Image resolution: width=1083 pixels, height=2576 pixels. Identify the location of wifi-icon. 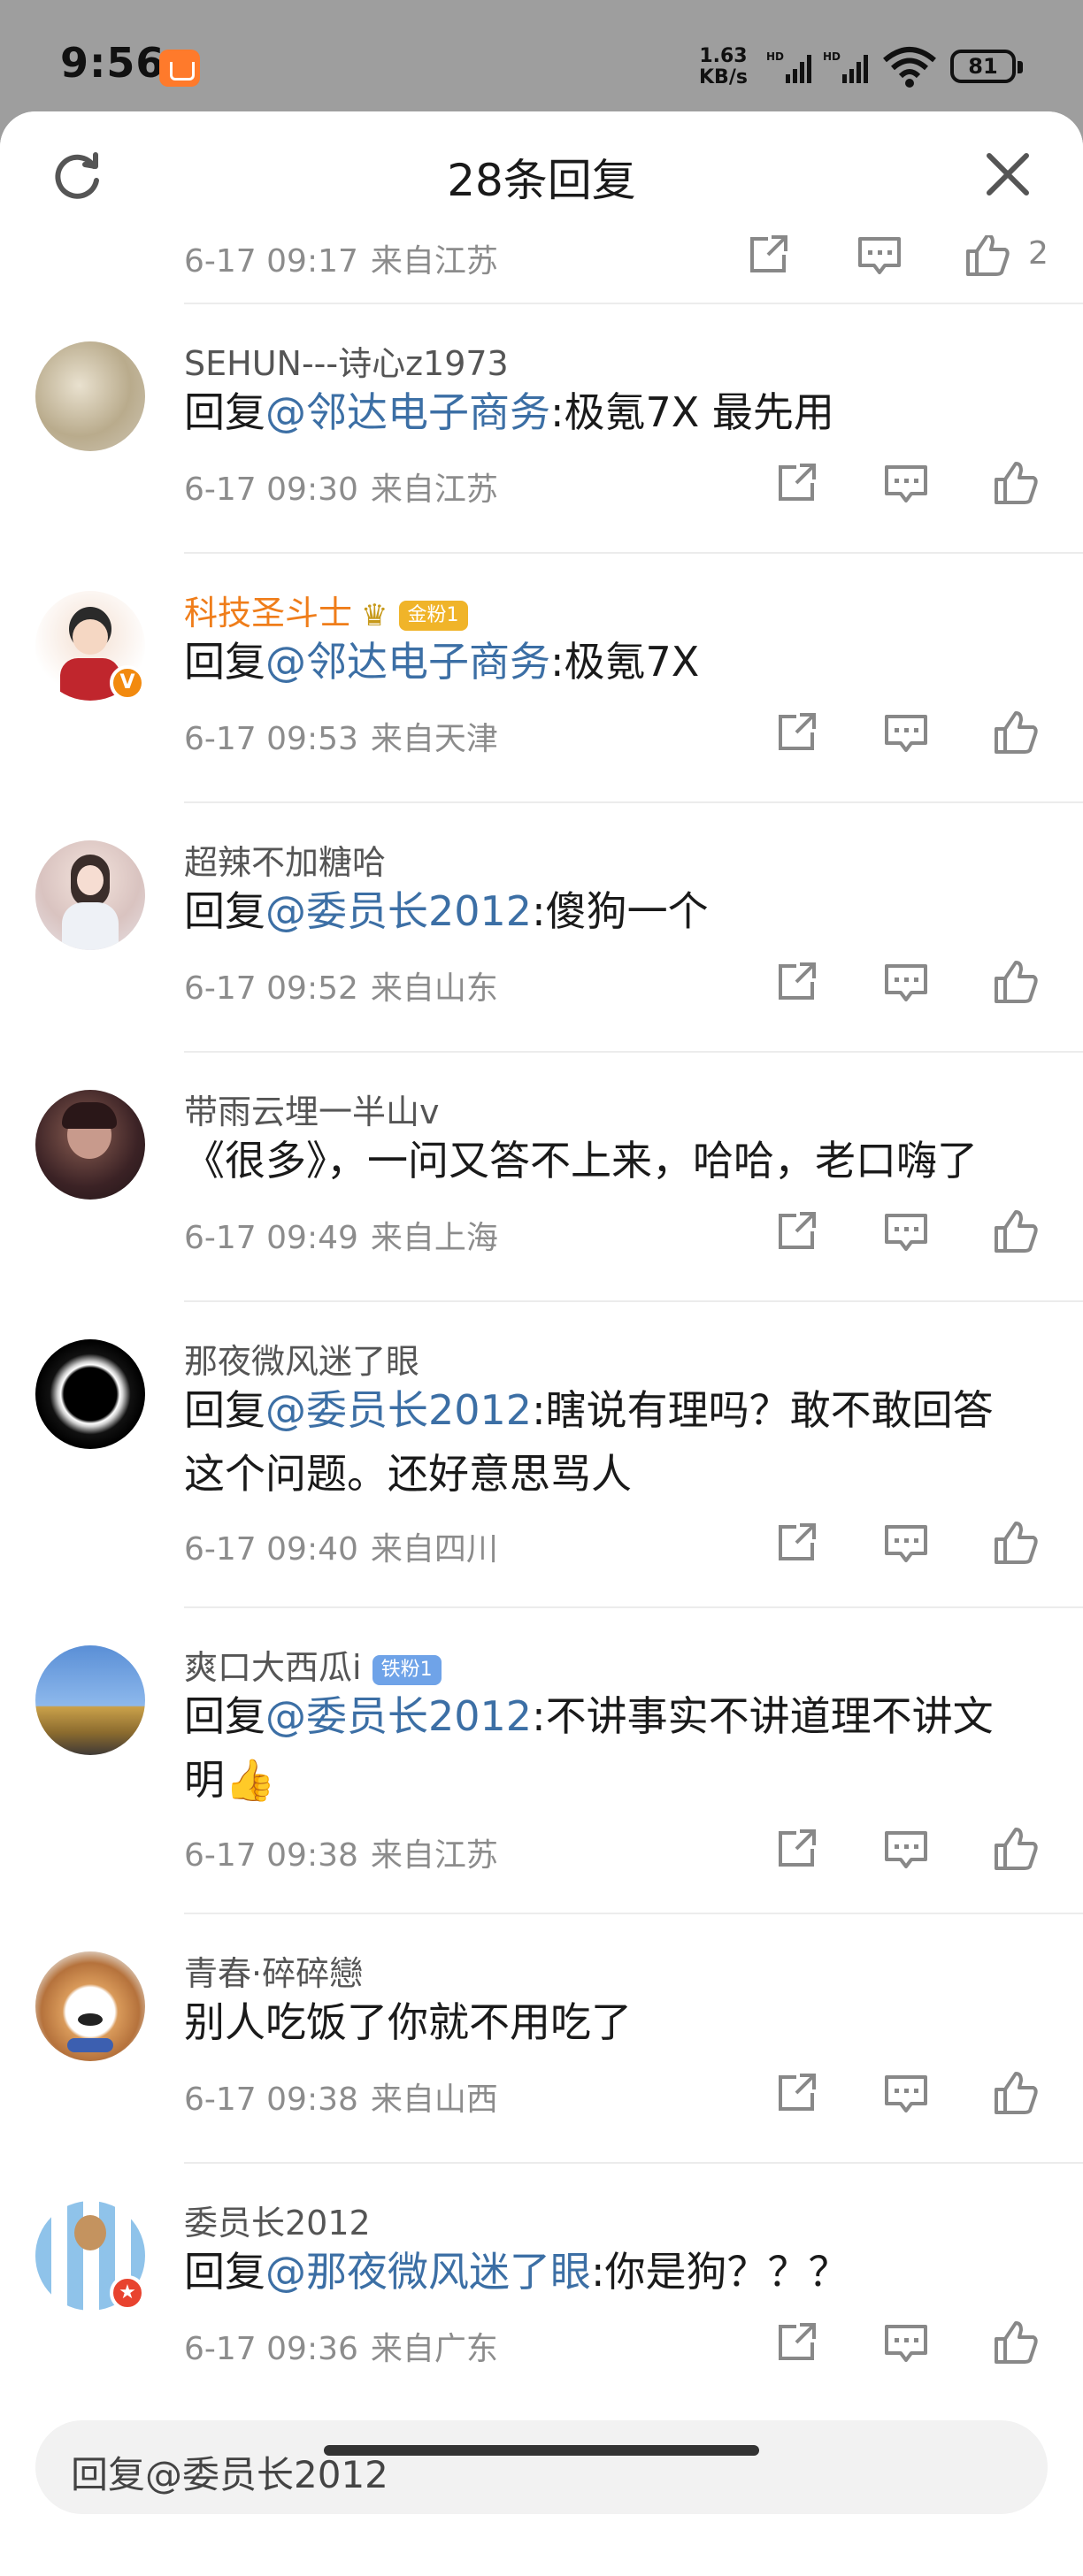
(909, 67).